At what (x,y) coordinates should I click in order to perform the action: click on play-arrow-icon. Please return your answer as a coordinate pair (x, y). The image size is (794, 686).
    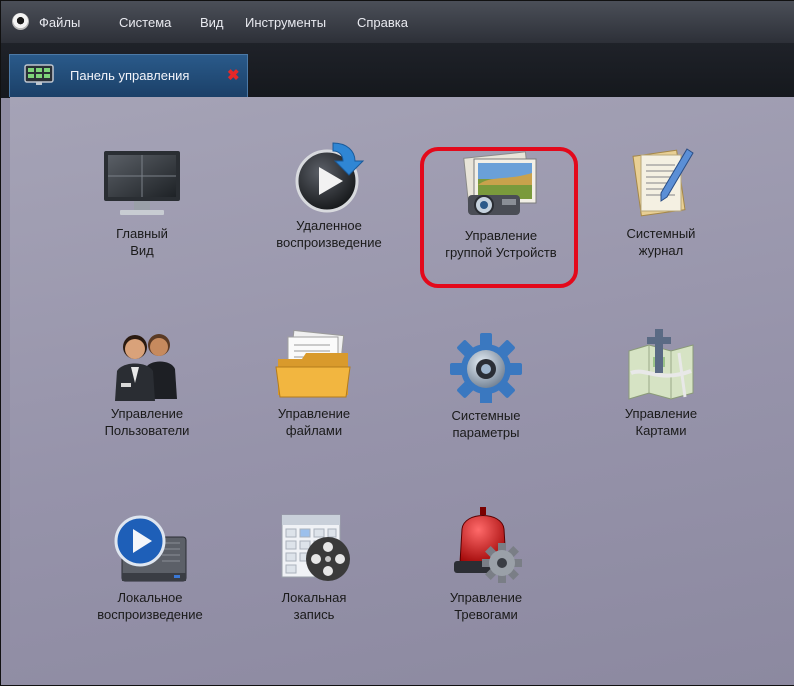
    Looking at the image, I should click on (330, 177).